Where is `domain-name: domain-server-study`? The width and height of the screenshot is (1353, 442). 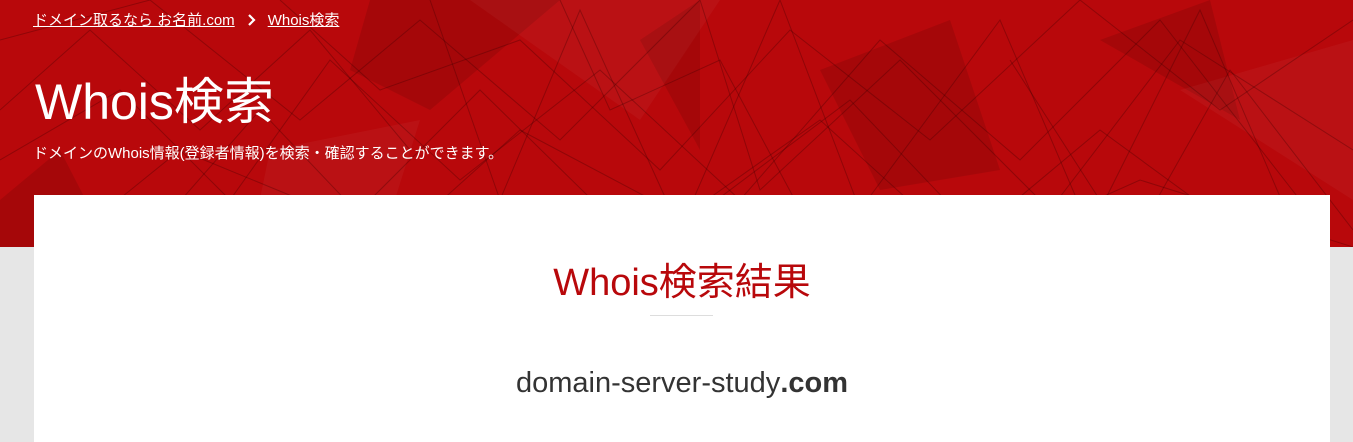
domain-name: domain-server-study is located at coordinates (648, 383).